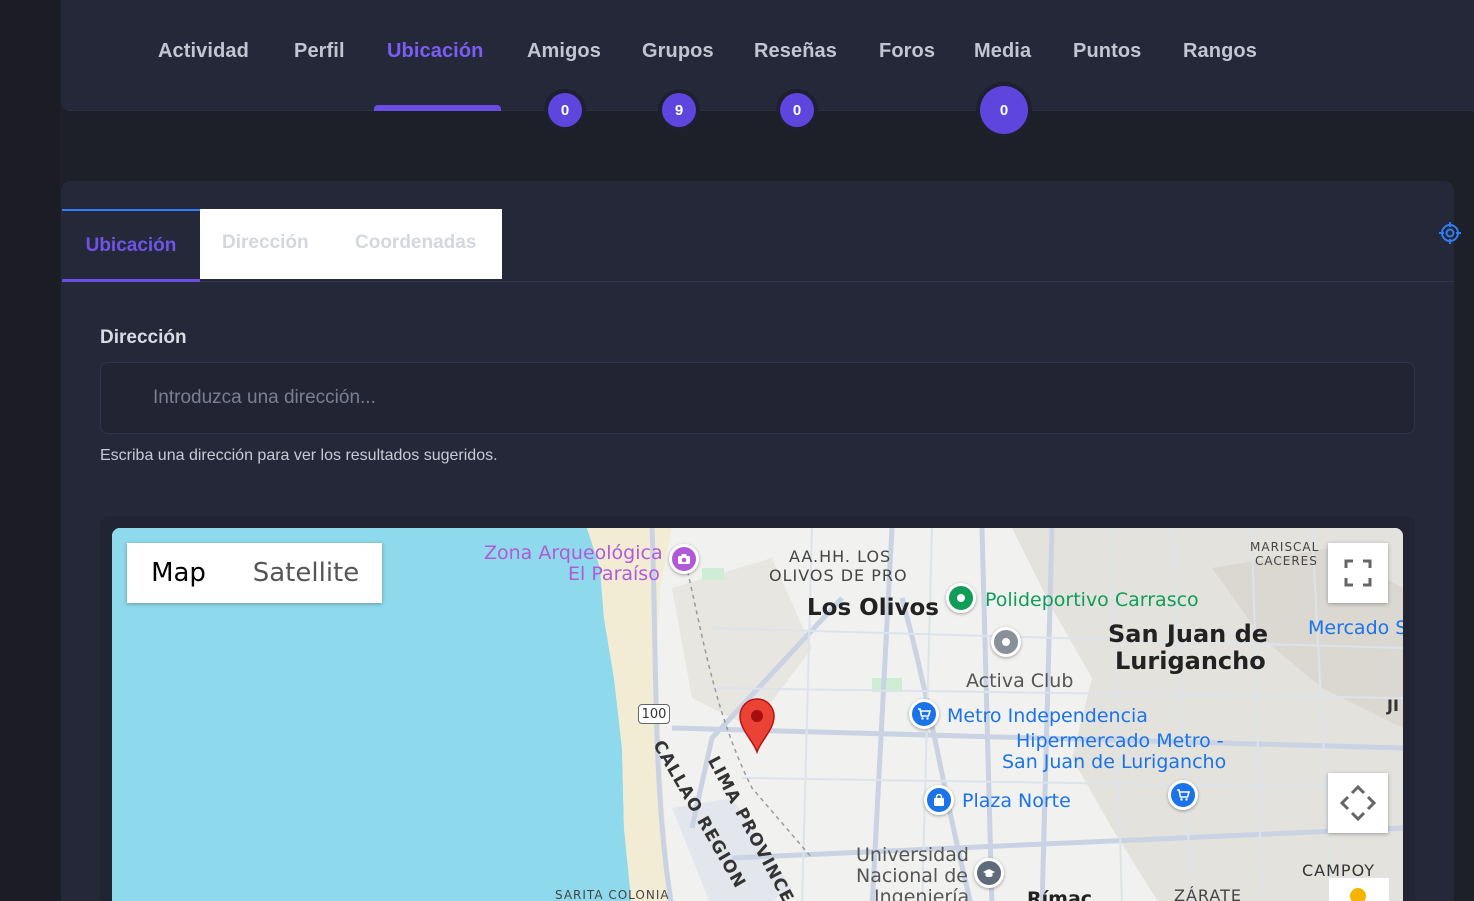 The image size is (1474, 901). Describe the element at coordinates (922, 893) in the screenshot. I see `map-label-uni-3: Ingeniería` at that location.